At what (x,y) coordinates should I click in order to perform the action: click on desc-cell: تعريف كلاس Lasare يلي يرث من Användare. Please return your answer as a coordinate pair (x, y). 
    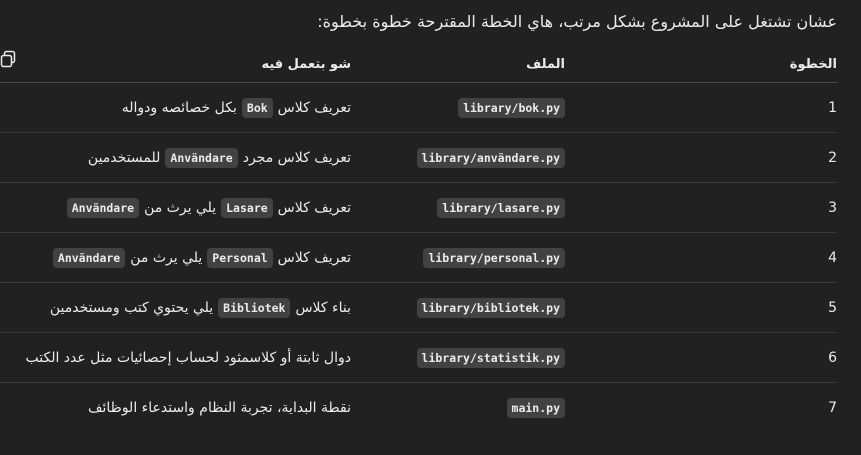
    Looking at the image, I should click on (175, 207).